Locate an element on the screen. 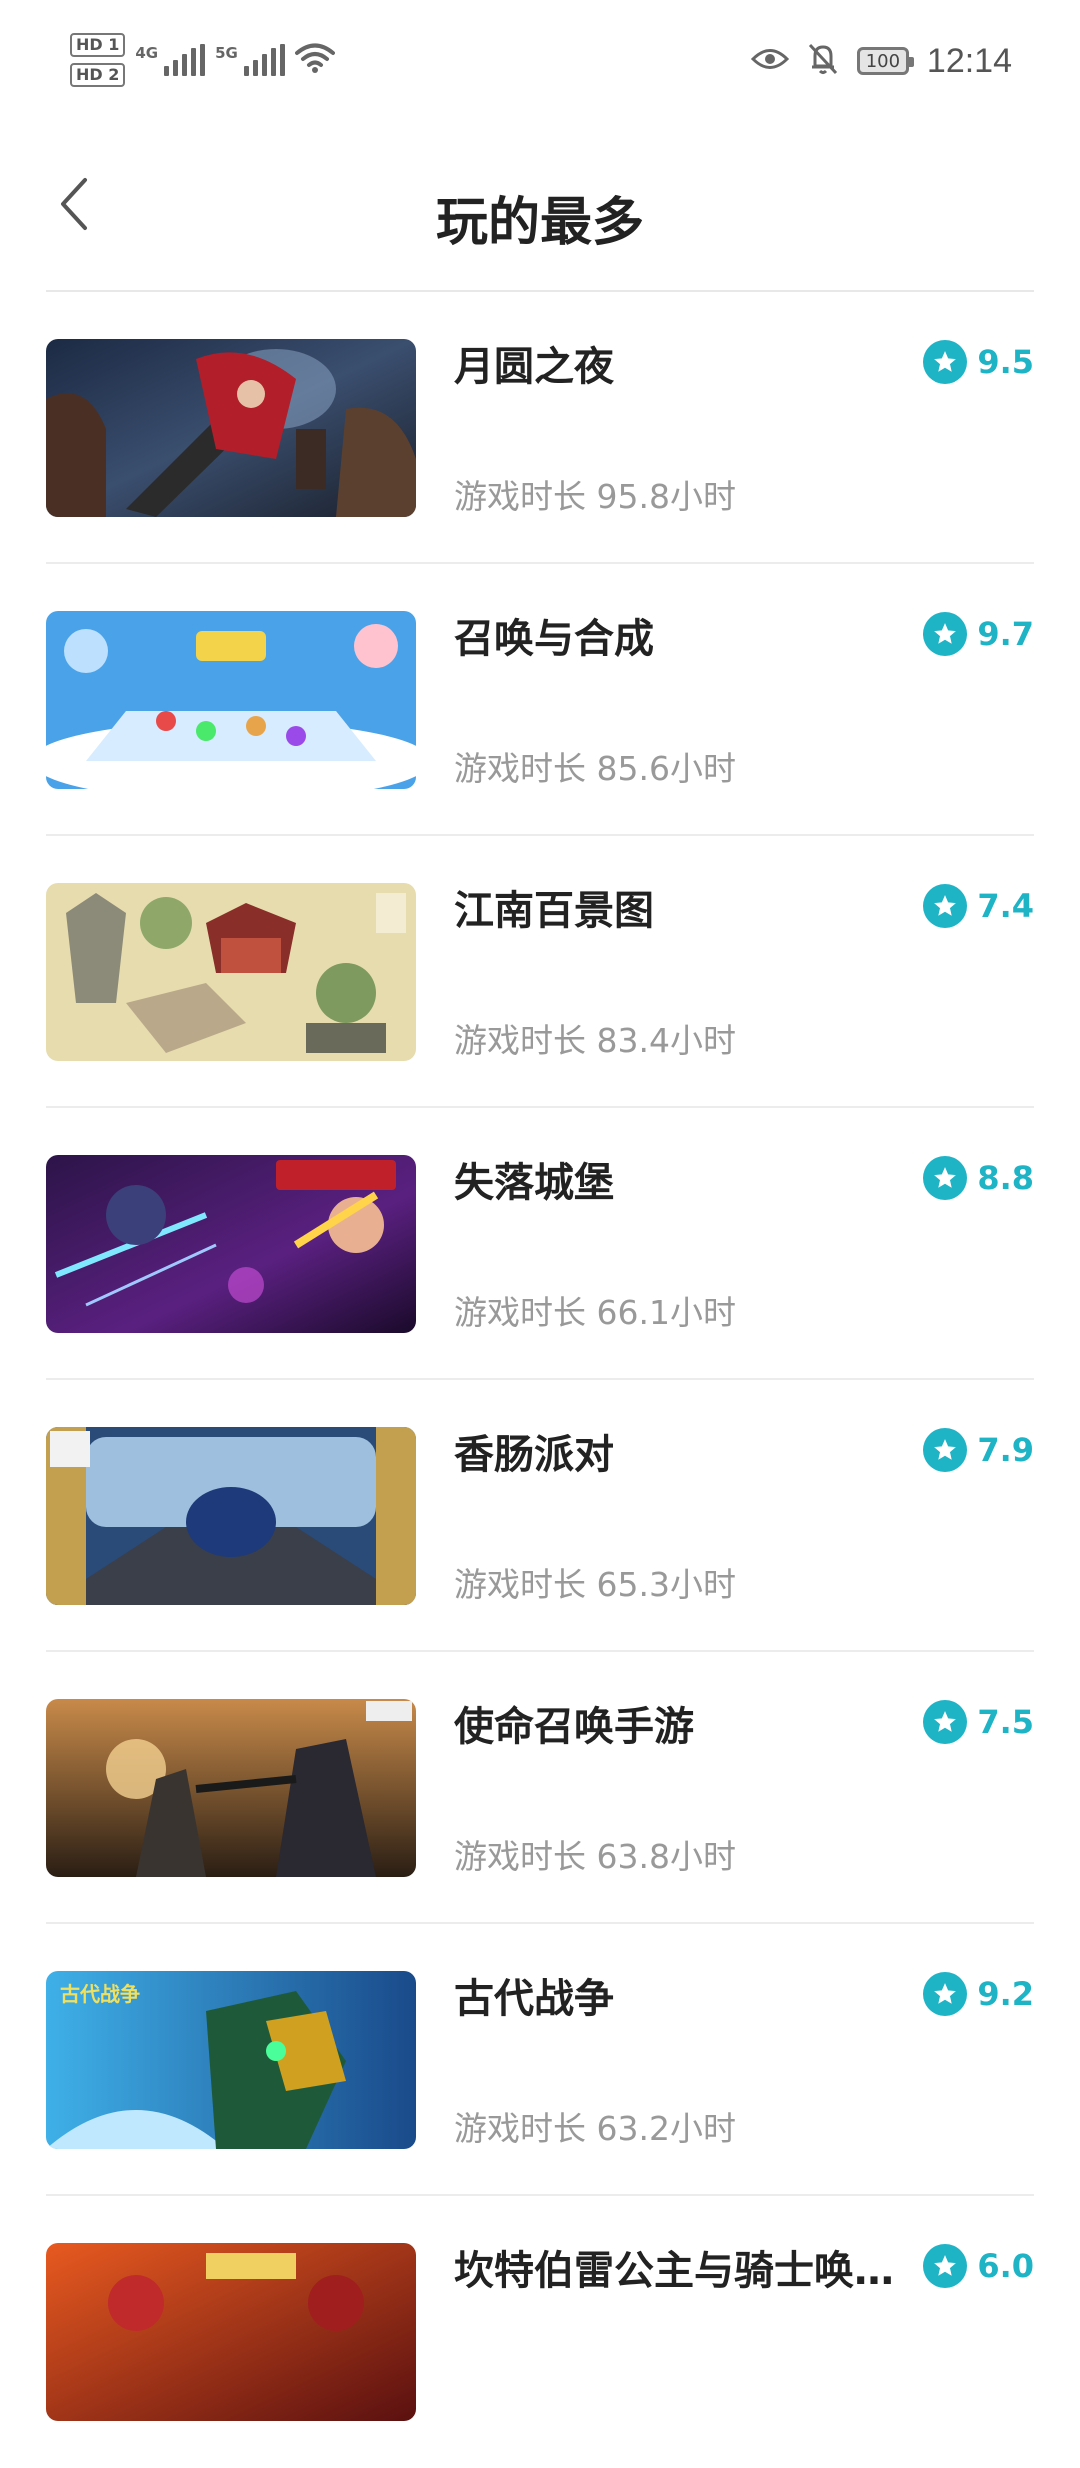 This screenshot has height=2468, width=1080. game-title: 使命召唤手游 is located at coordinates (574, 1727).